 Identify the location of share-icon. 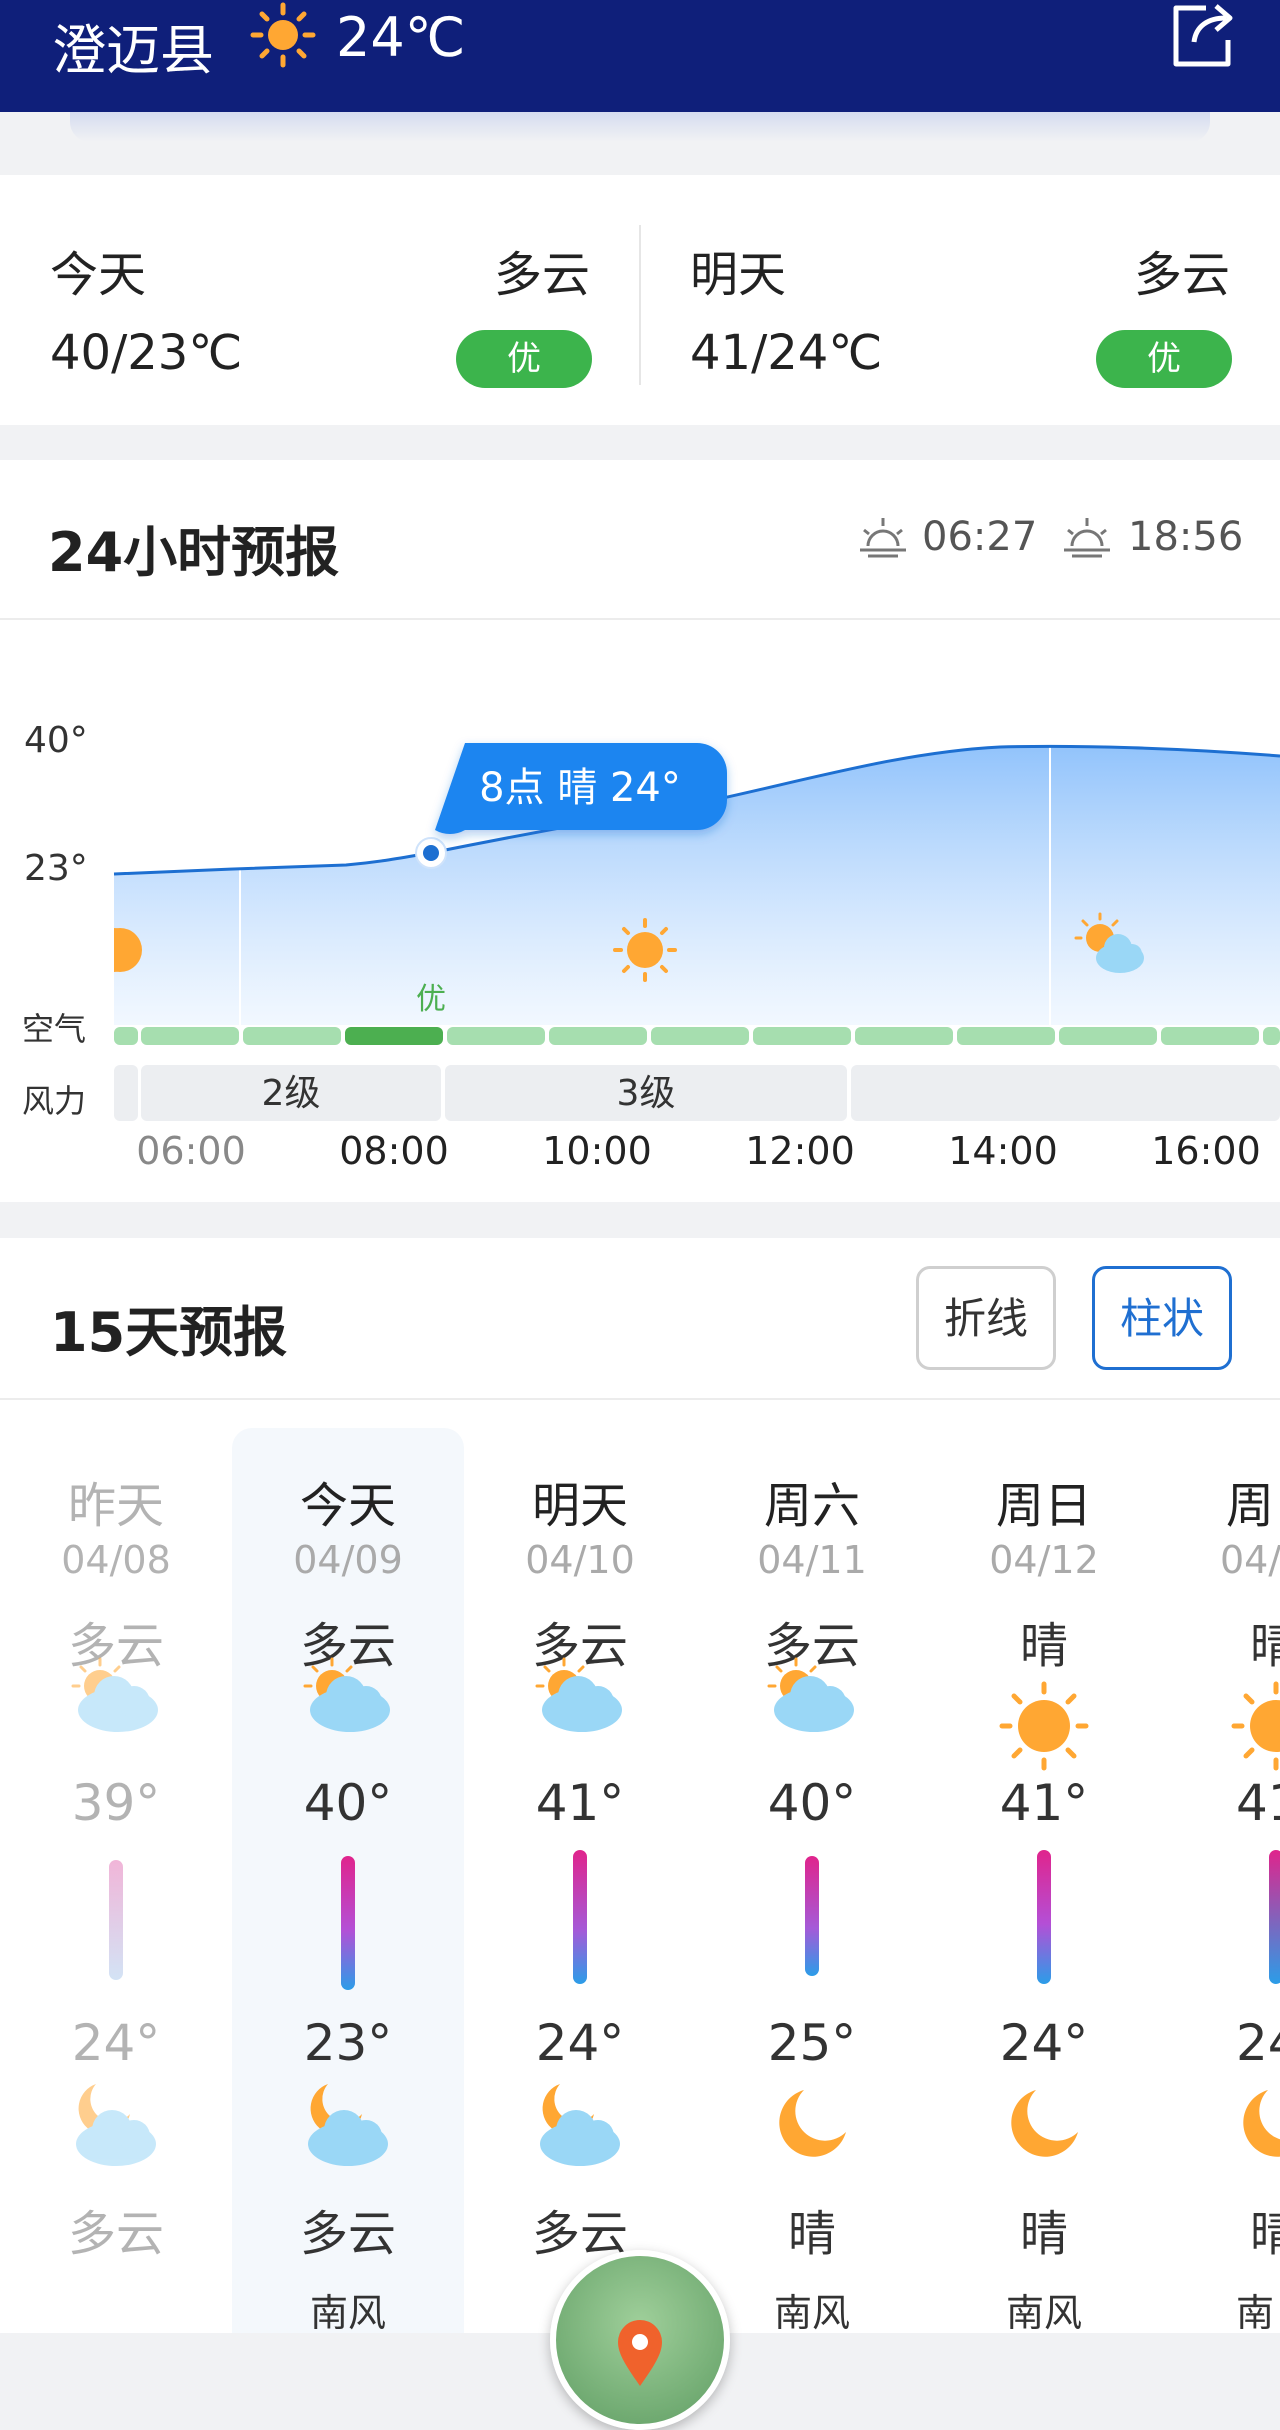
(1202, 35).